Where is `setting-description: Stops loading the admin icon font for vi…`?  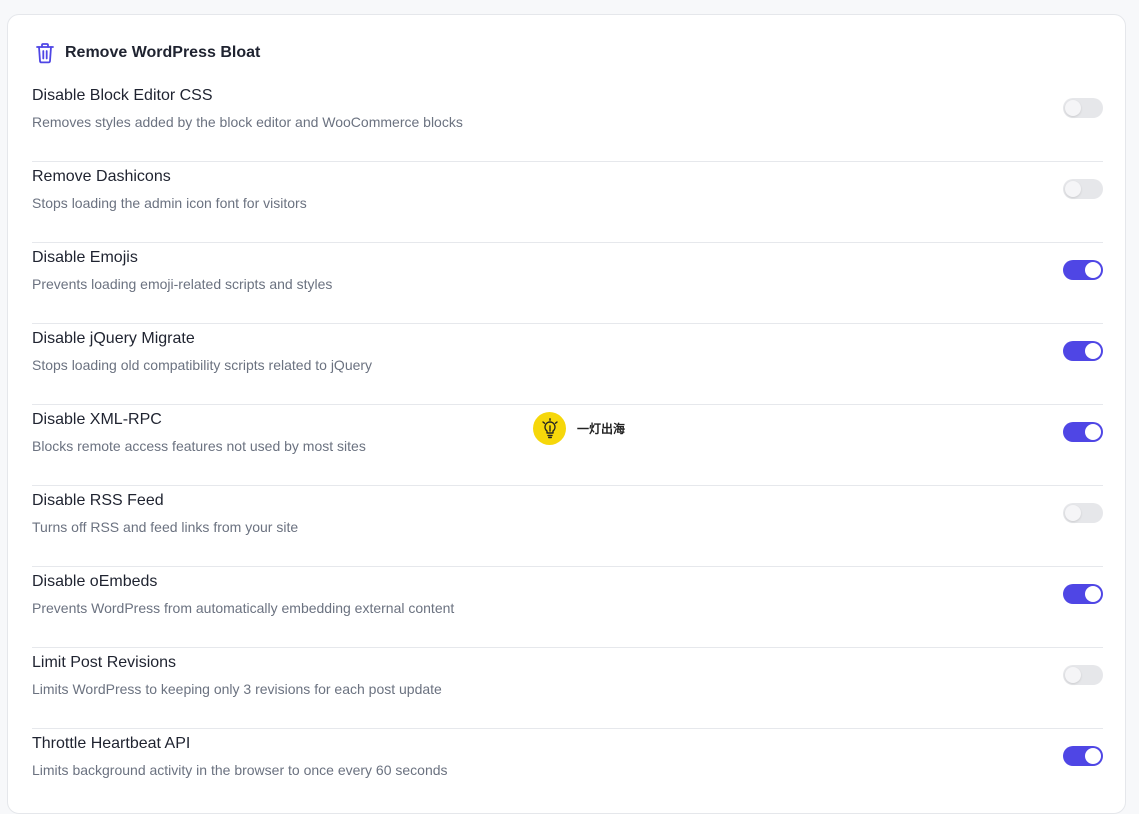
setting-description: Stops loading the admin icon font for vi… is located at coordinates (169, 203).